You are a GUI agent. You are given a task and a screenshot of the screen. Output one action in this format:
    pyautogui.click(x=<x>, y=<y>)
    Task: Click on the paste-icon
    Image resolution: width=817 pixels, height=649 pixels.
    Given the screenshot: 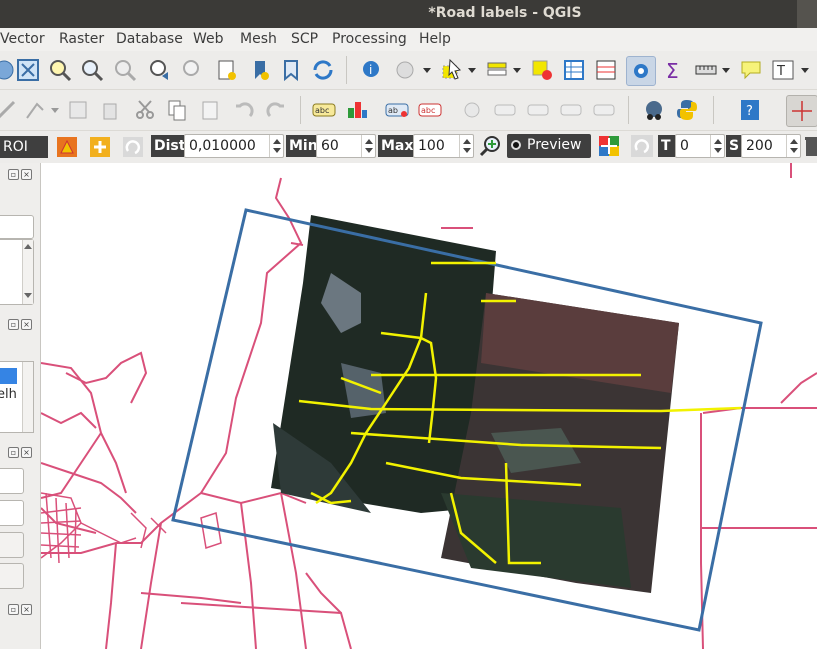 What is the action you would take?
    pyautogui.click(x=210, y=110)
    